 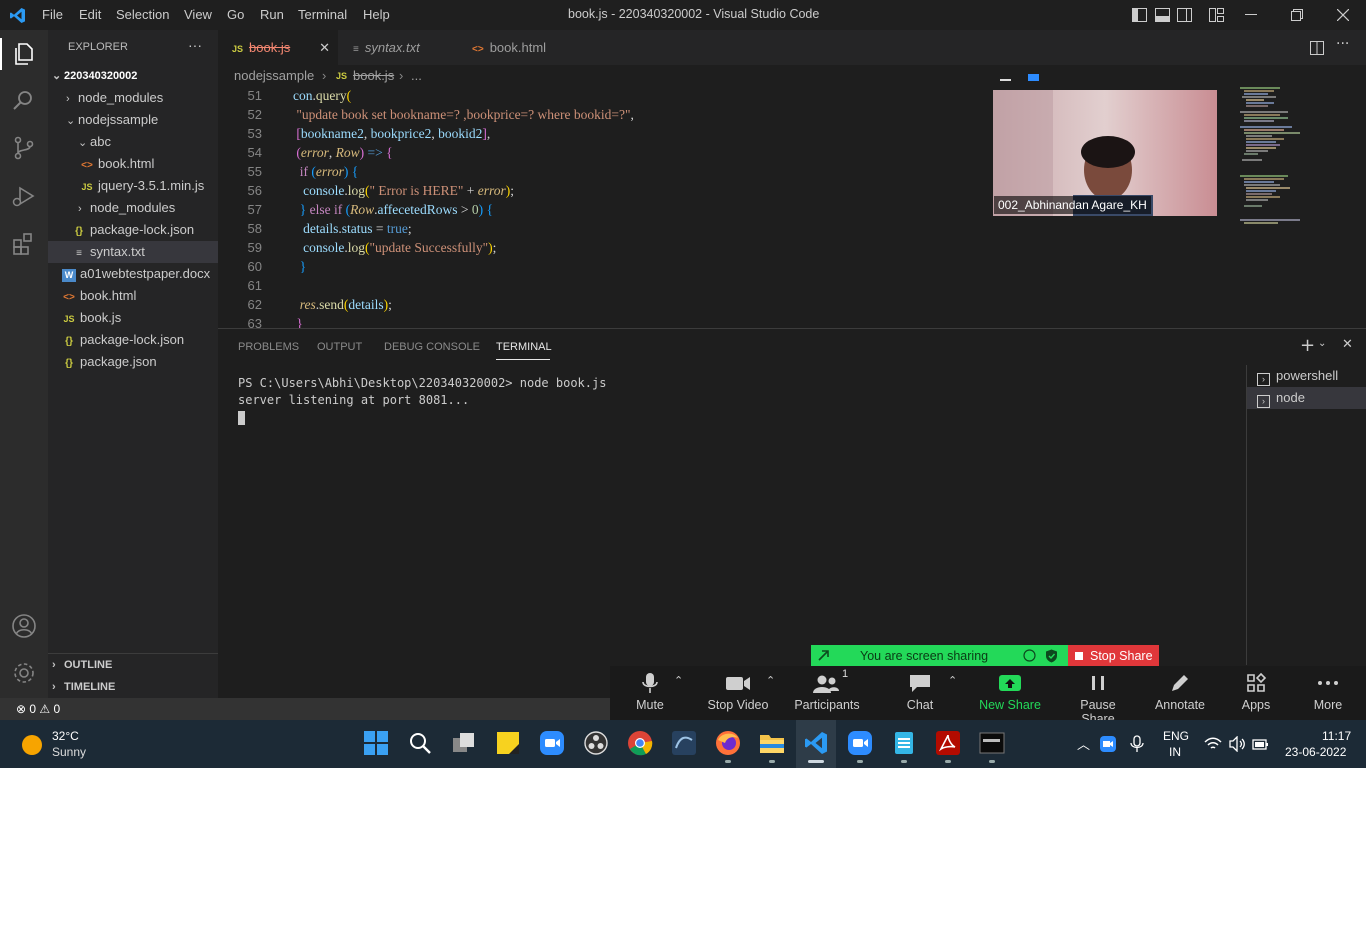 What do you see at coordinates (268, 347) in the screenshot?
I see `tab-problems: PROBLEMS` at bounding box center [268, 347].